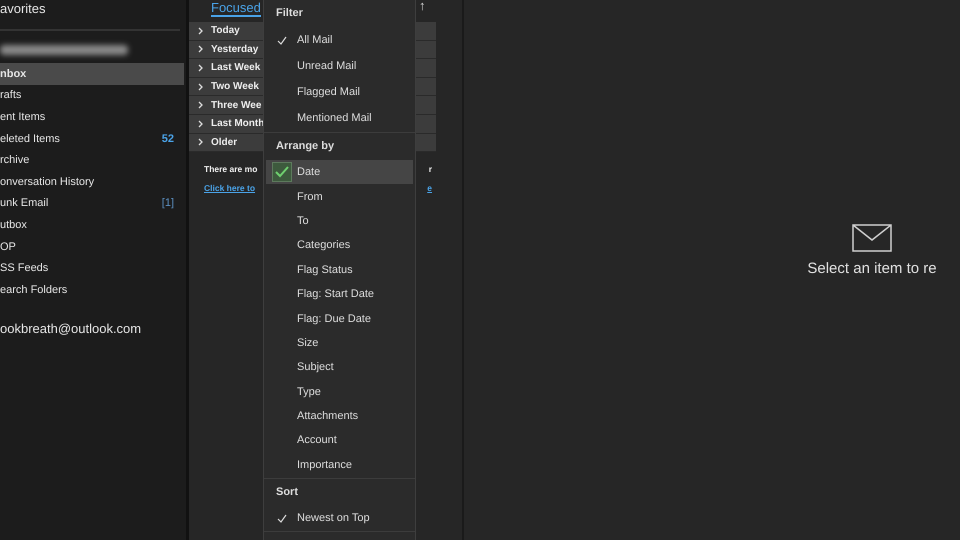 Image resolution: width=960 pixels, height=540 pixels. I want to click on folder-item: ent Items, so click(92, 117).